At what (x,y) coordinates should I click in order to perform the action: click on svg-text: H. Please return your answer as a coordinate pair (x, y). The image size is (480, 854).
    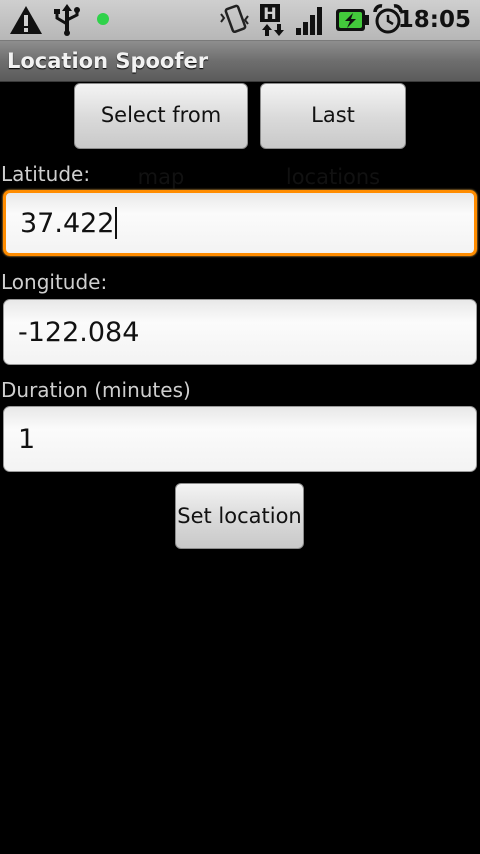
    Looking at the image, I should click on (269, 13).